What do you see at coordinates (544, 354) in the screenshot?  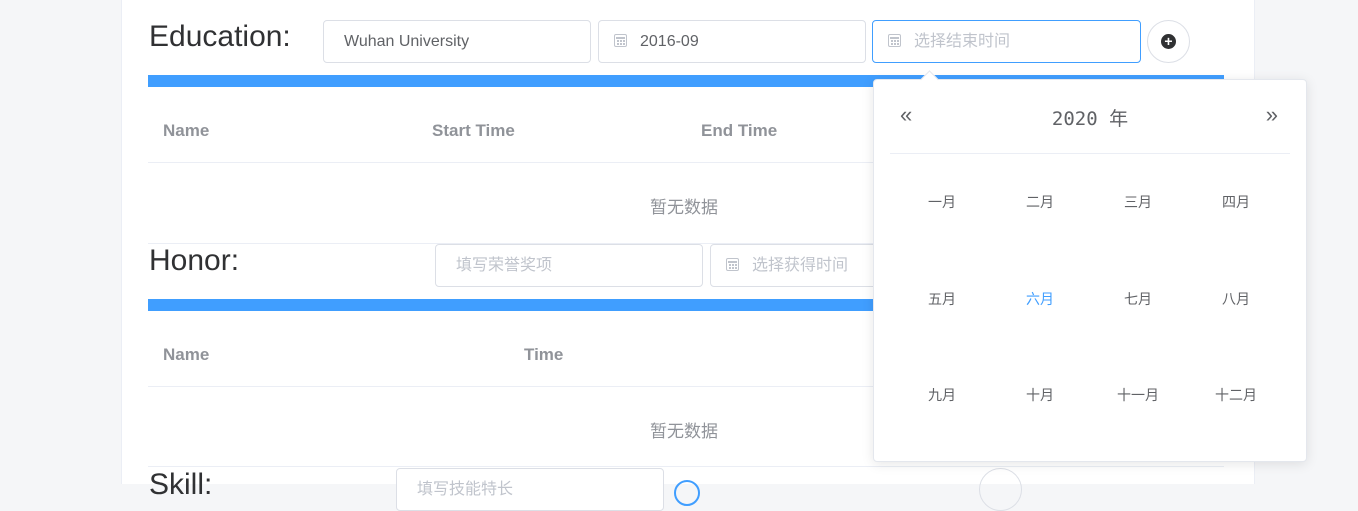 I see `honor-col-time: Time` at bounding box center [544, 354].